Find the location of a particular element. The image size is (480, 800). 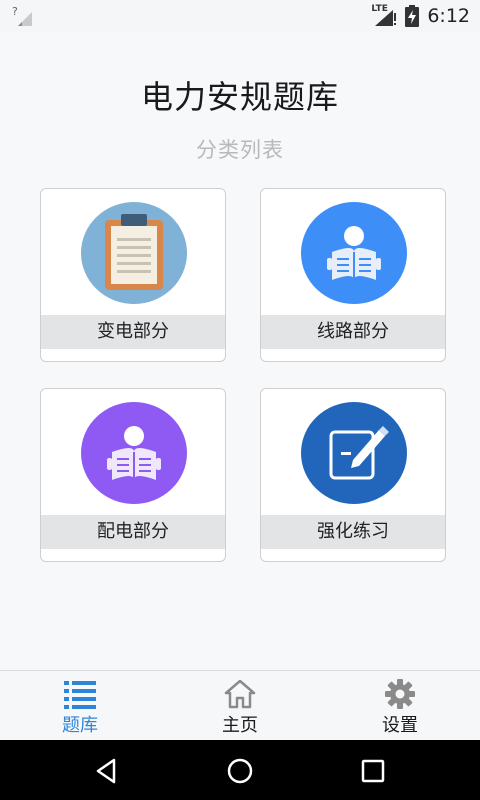

back-icon is located at coordinates (107, 771).